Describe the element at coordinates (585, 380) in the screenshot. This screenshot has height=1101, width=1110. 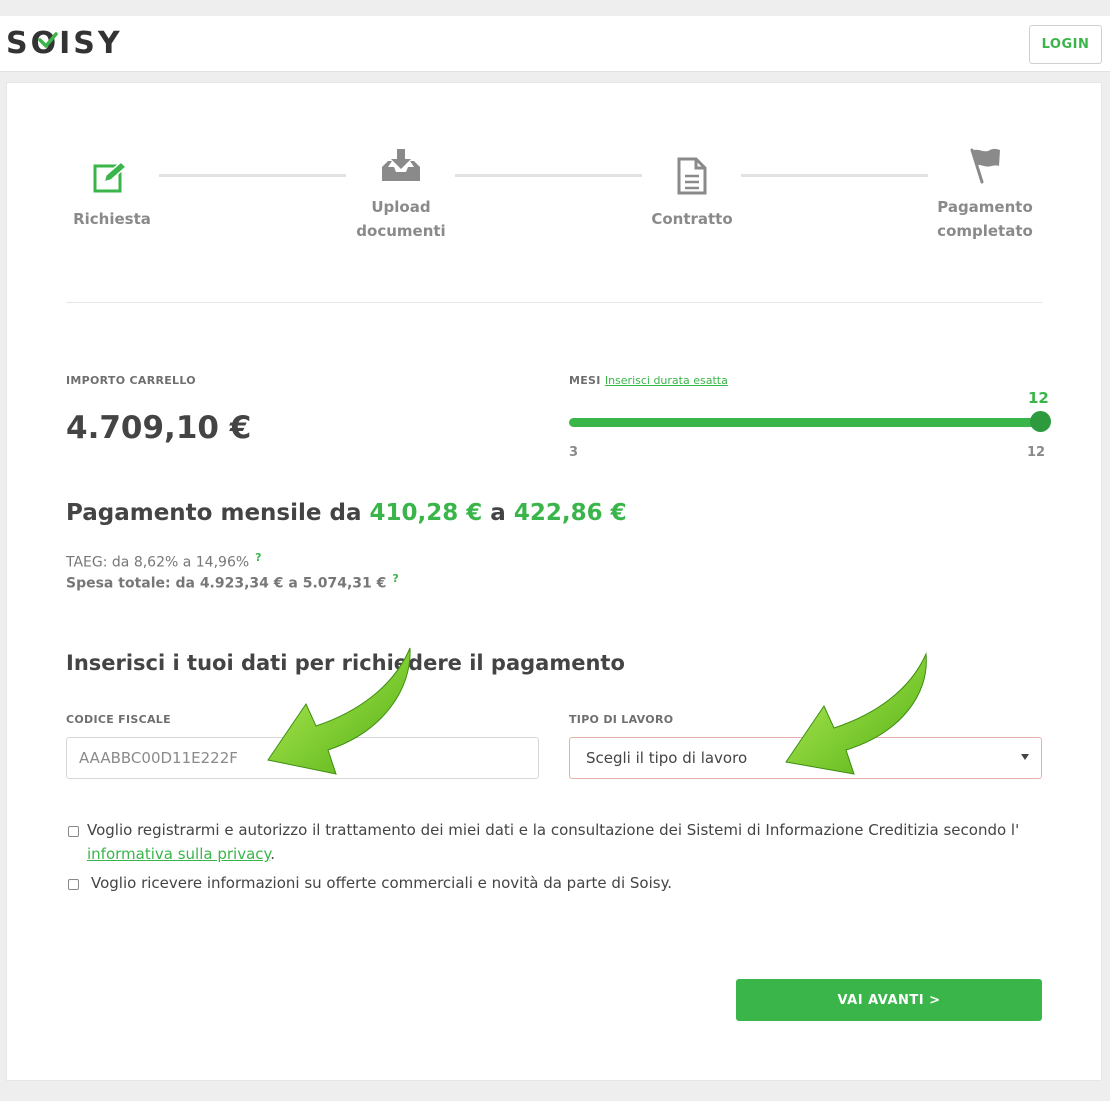
I see `months-label: MESI` at that location.